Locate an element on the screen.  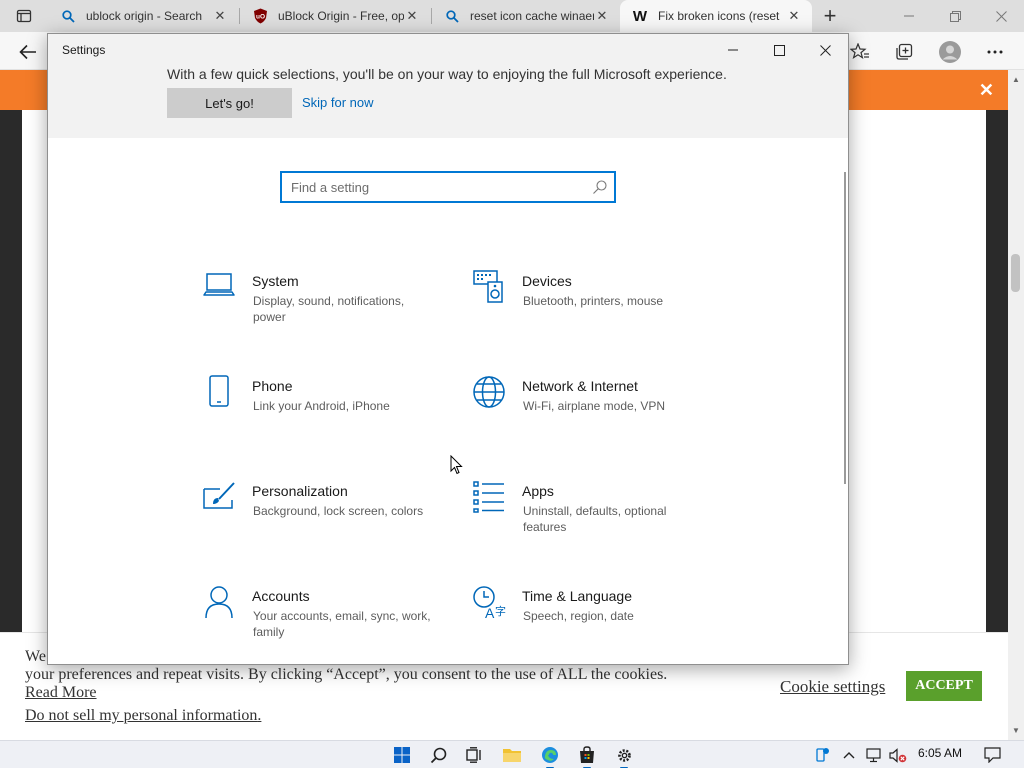
tab-actions-icon is located at coordinates (24, 16).